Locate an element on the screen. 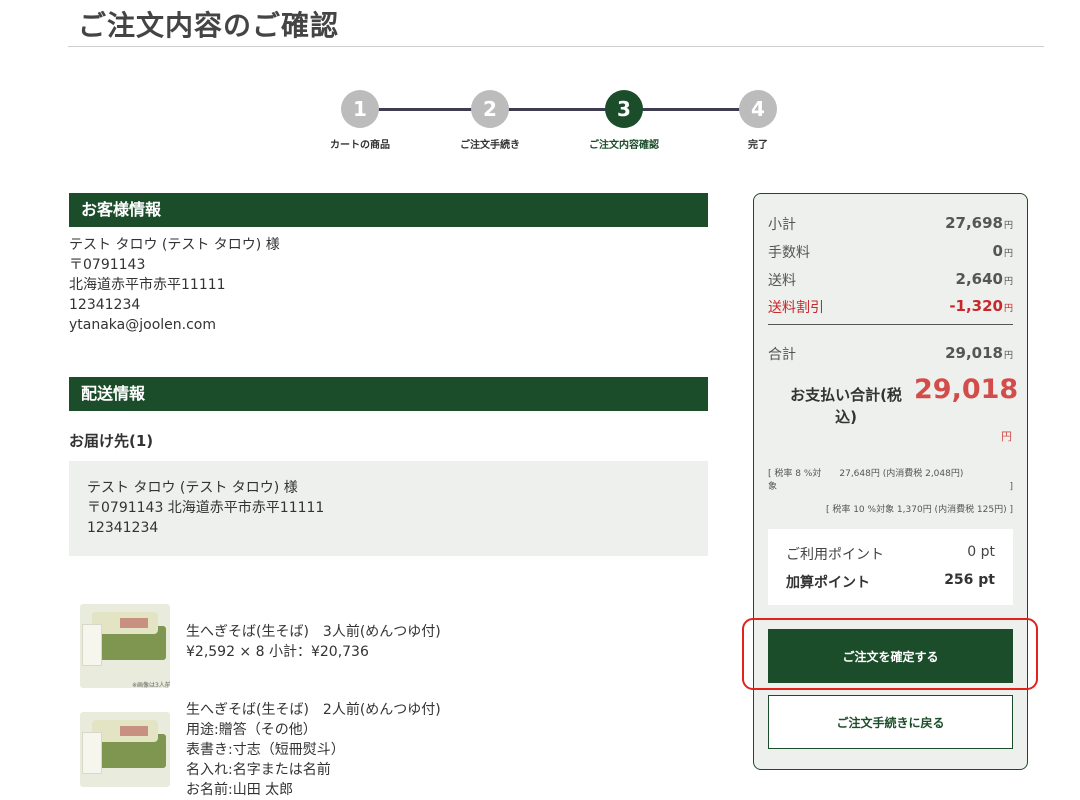 The image size is (1080, 800). step-1: 1 カートの商品 is located at coordinates (360, 120).